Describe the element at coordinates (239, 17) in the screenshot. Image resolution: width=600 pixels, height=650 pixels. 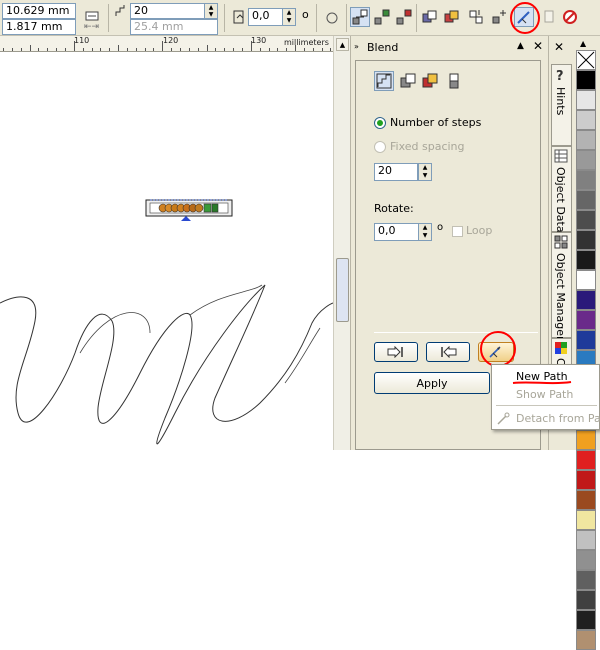
I see `rotate-icon` at that location.